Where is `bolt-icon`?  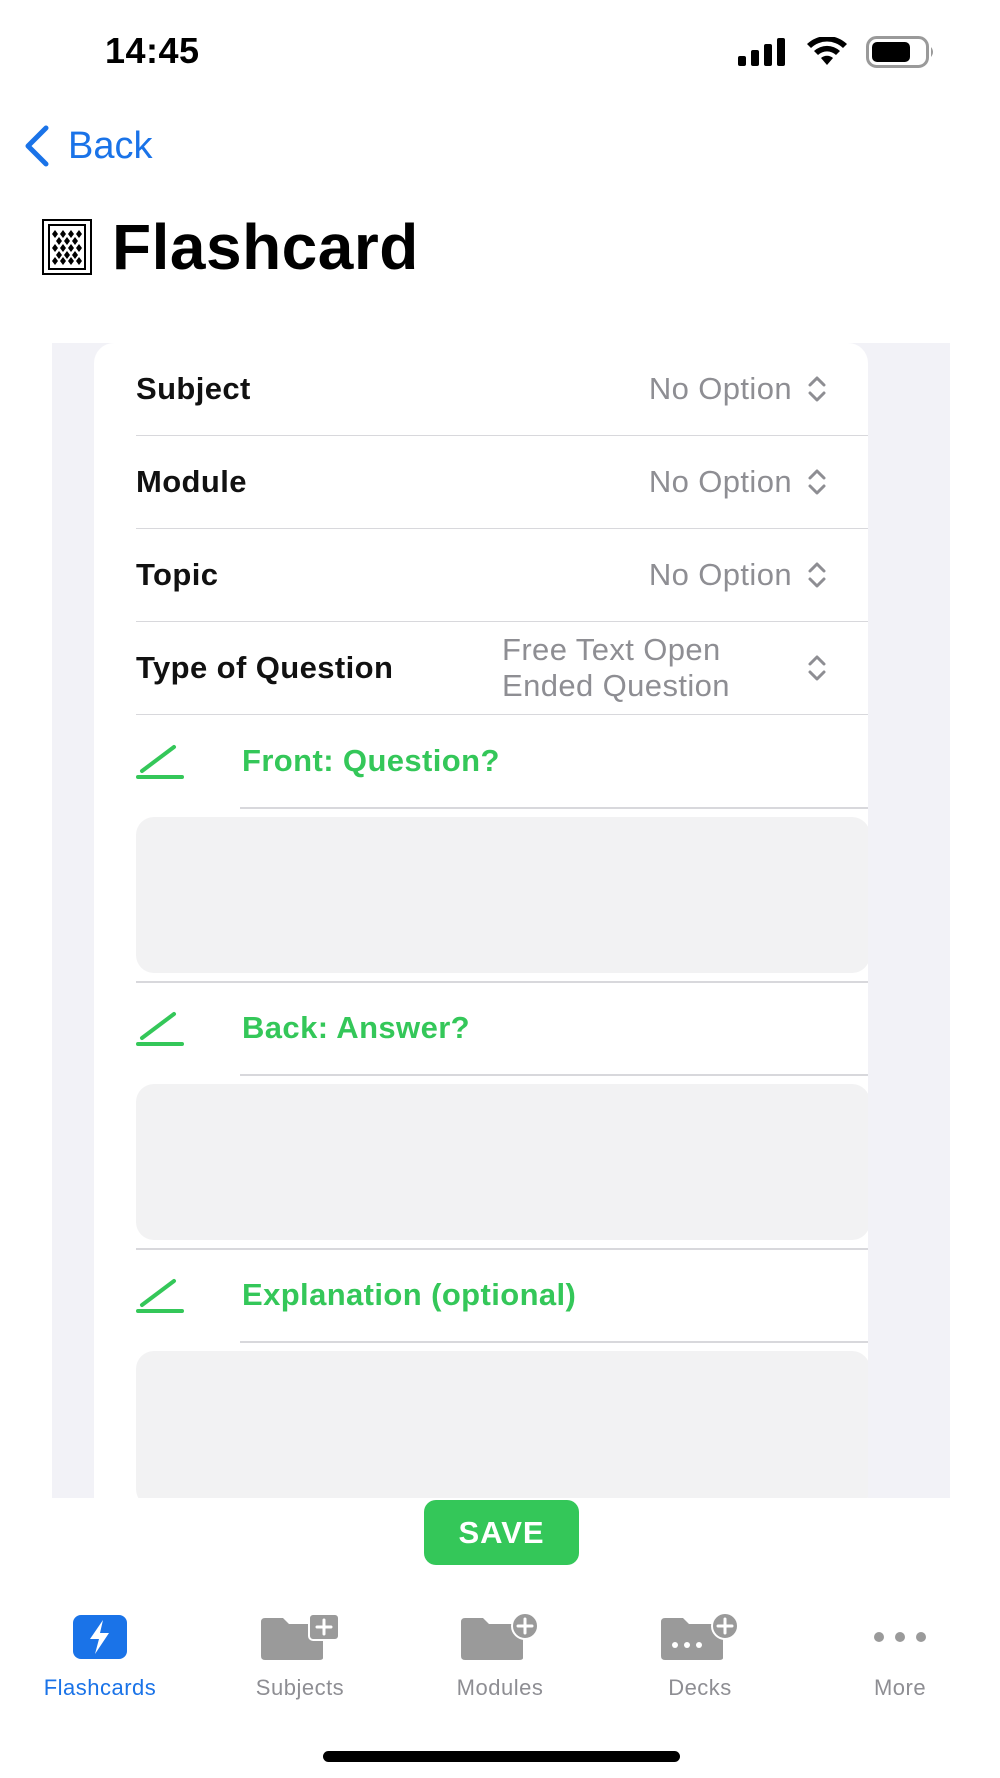
bolt-icon is located at coordinates (100, 1637).